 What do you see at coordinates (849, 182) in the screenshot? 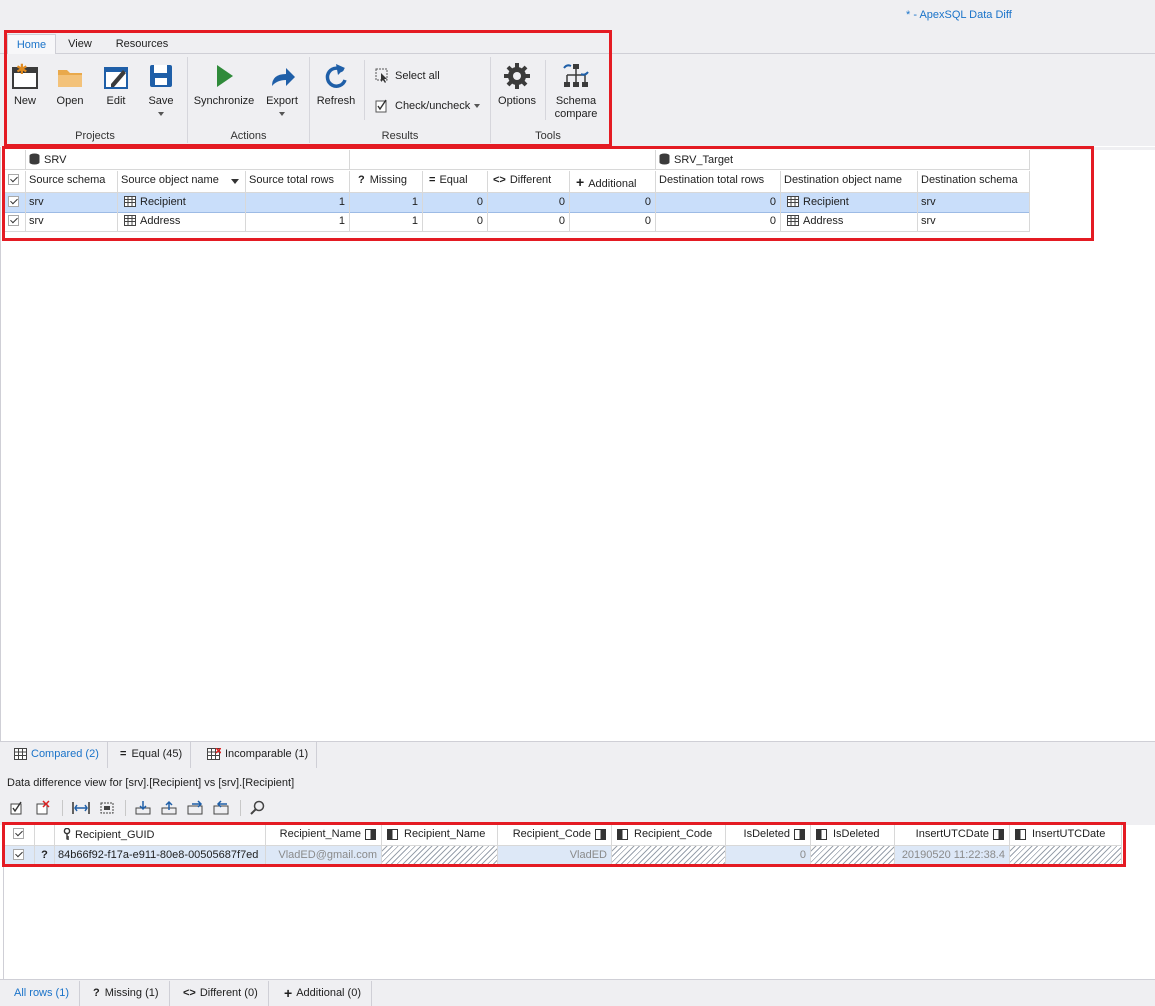
I see `col-destination-object-name: Destination object name` at bounding box center [849, 182].